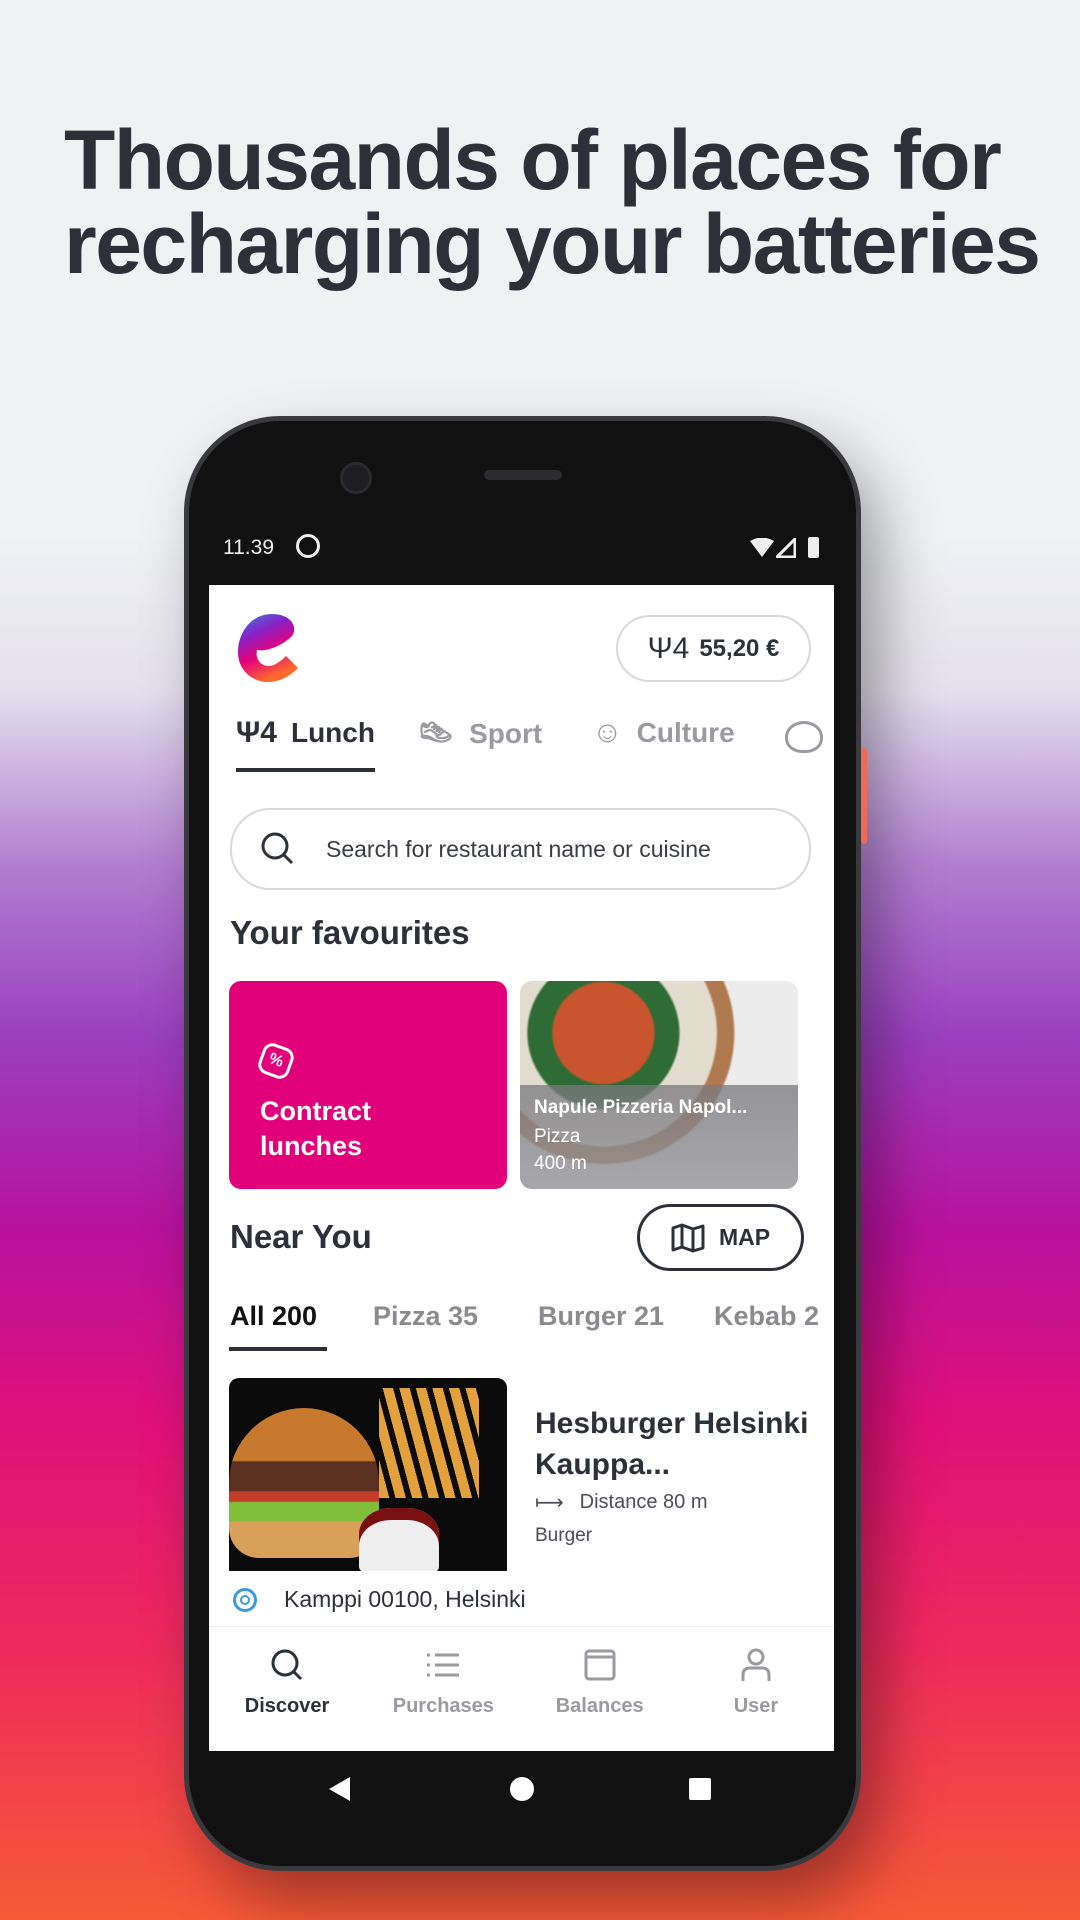 The height and width of the screenshot is (1920, 1080). What do you see at coordinates (506, 733) in the screenshot?
I see `tab-label: Sport` at bounding box center [506, 733].